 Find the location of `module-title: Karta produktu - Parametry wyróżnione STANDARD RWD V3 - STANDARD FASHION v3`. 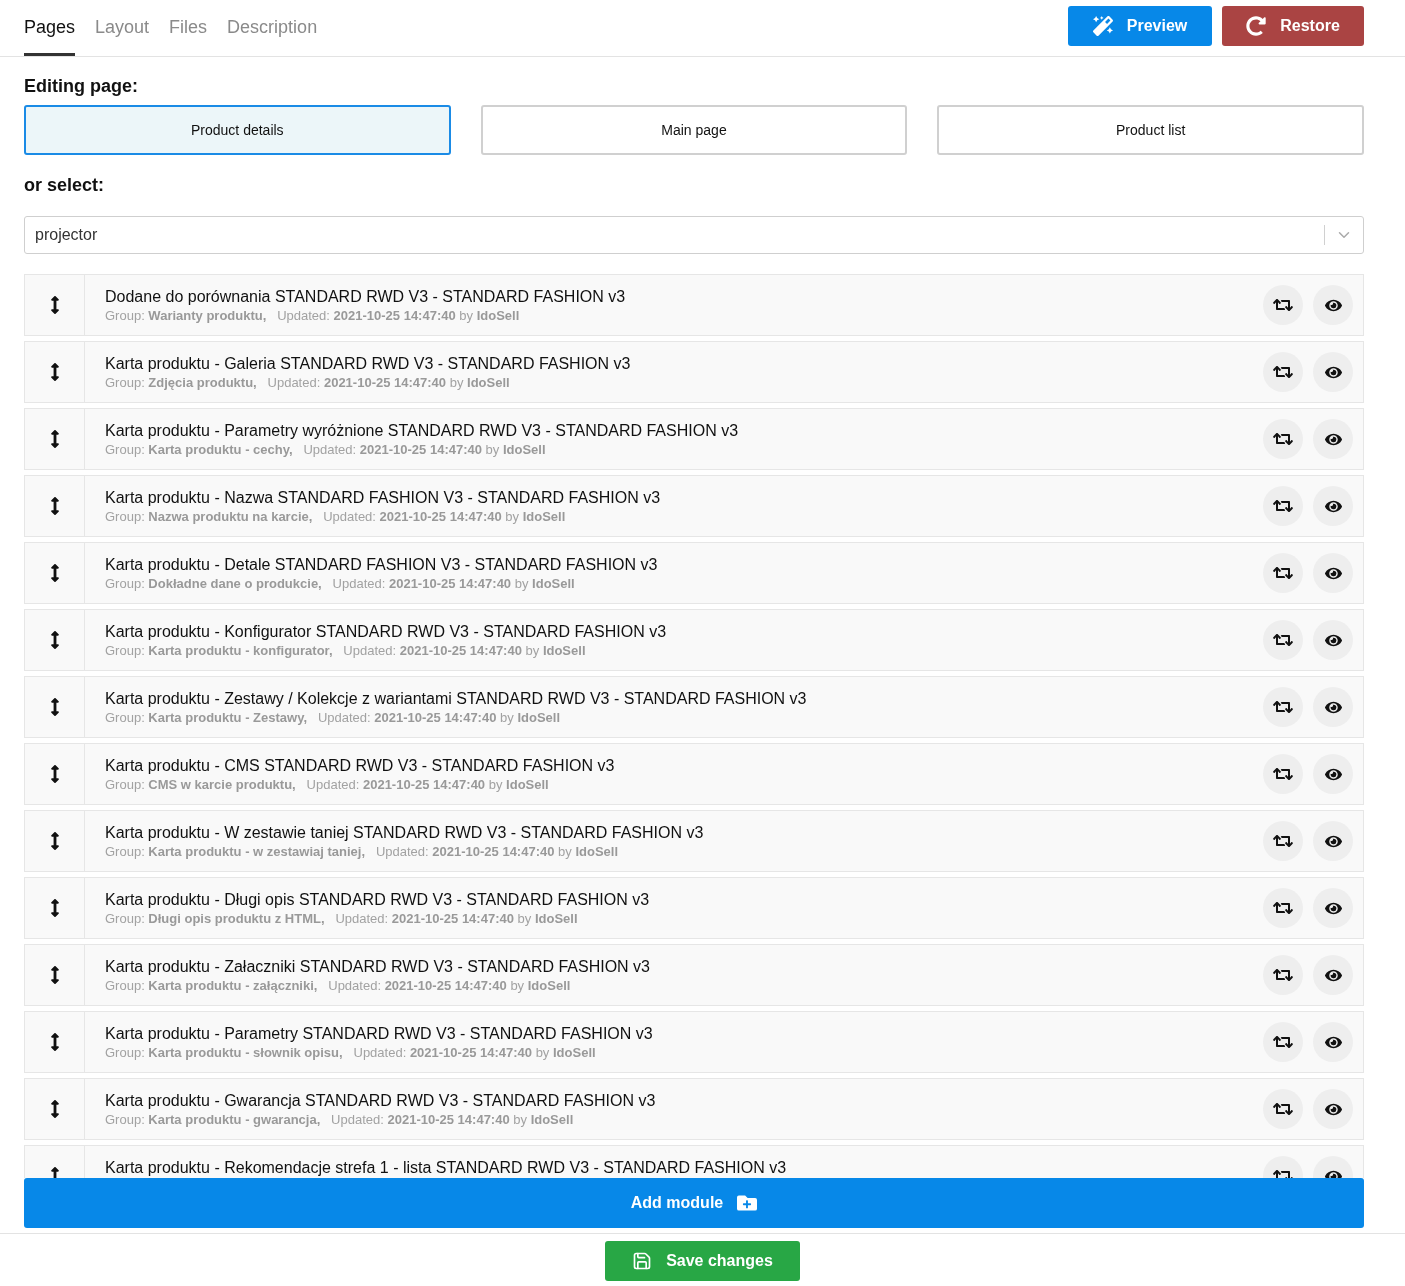

module-title: Karta produktu - Parametry wyróżnione STANDARD RWD V3 - STANDARD FASHION v3 is located at coordinates (422, 431).